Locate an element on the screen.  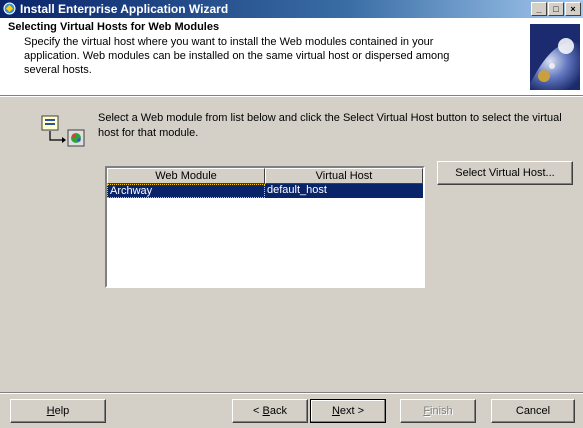
next-label: ext > is located at coordinates (352, 411).